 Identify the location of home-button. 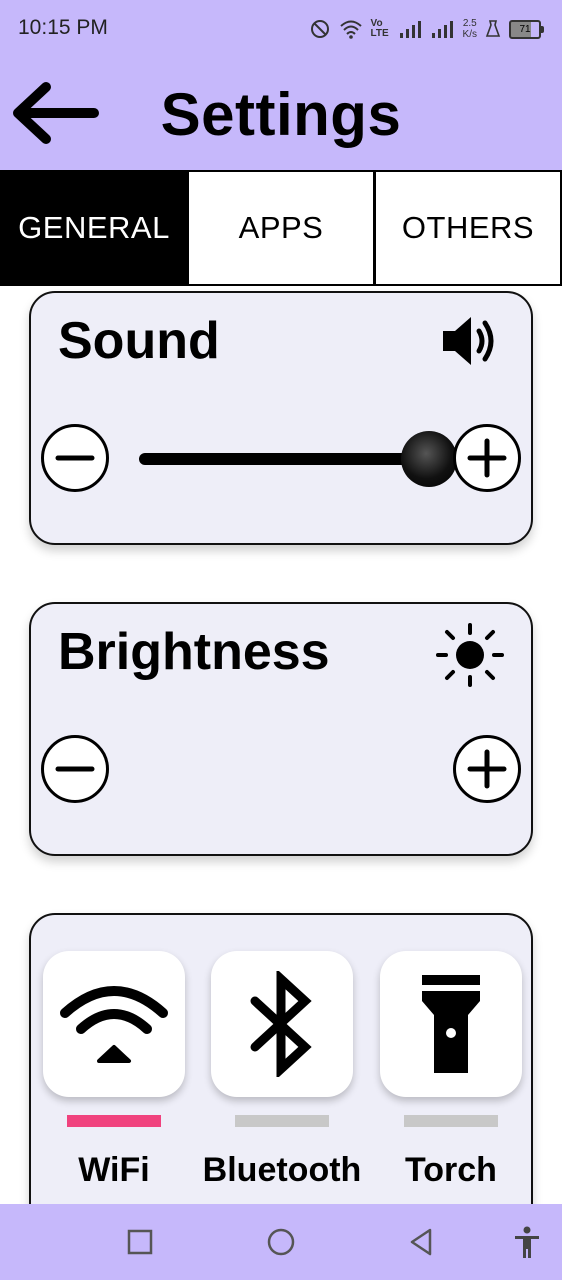
(281, 1242).